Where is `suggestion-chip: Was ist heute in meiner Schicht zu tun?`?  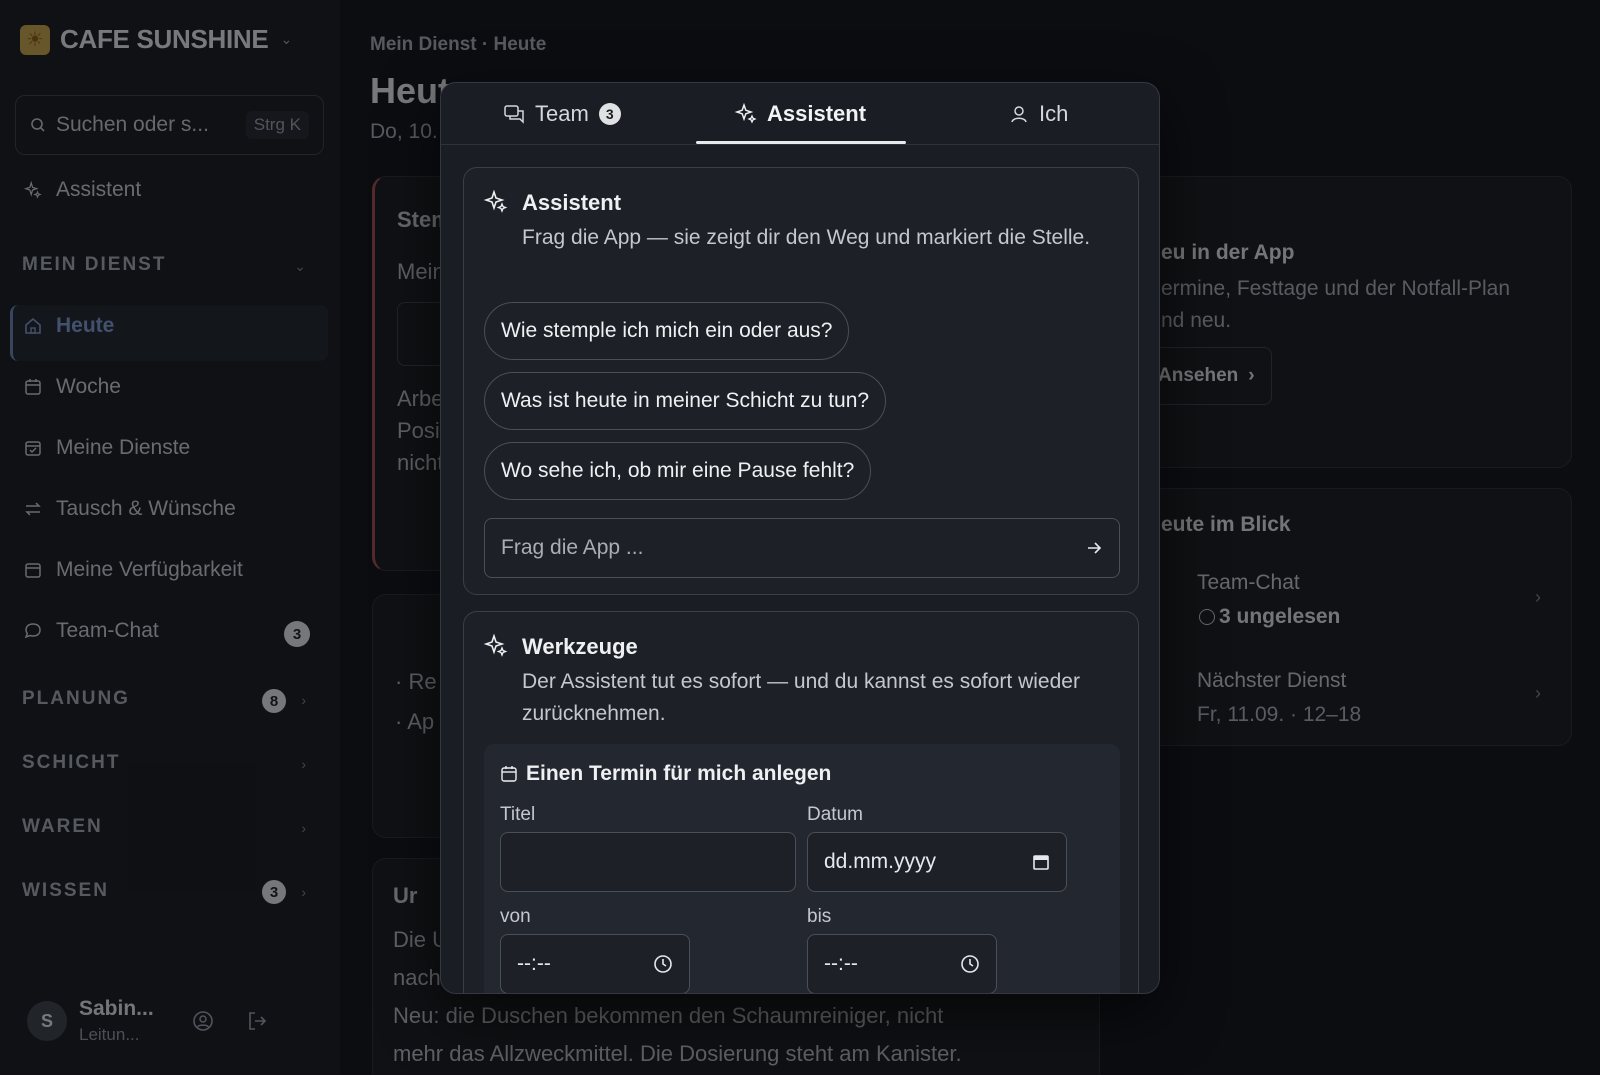 suggestion-chip: Was ist heute in meiner Schicht zu tun? is located at coordinates (685, 401).